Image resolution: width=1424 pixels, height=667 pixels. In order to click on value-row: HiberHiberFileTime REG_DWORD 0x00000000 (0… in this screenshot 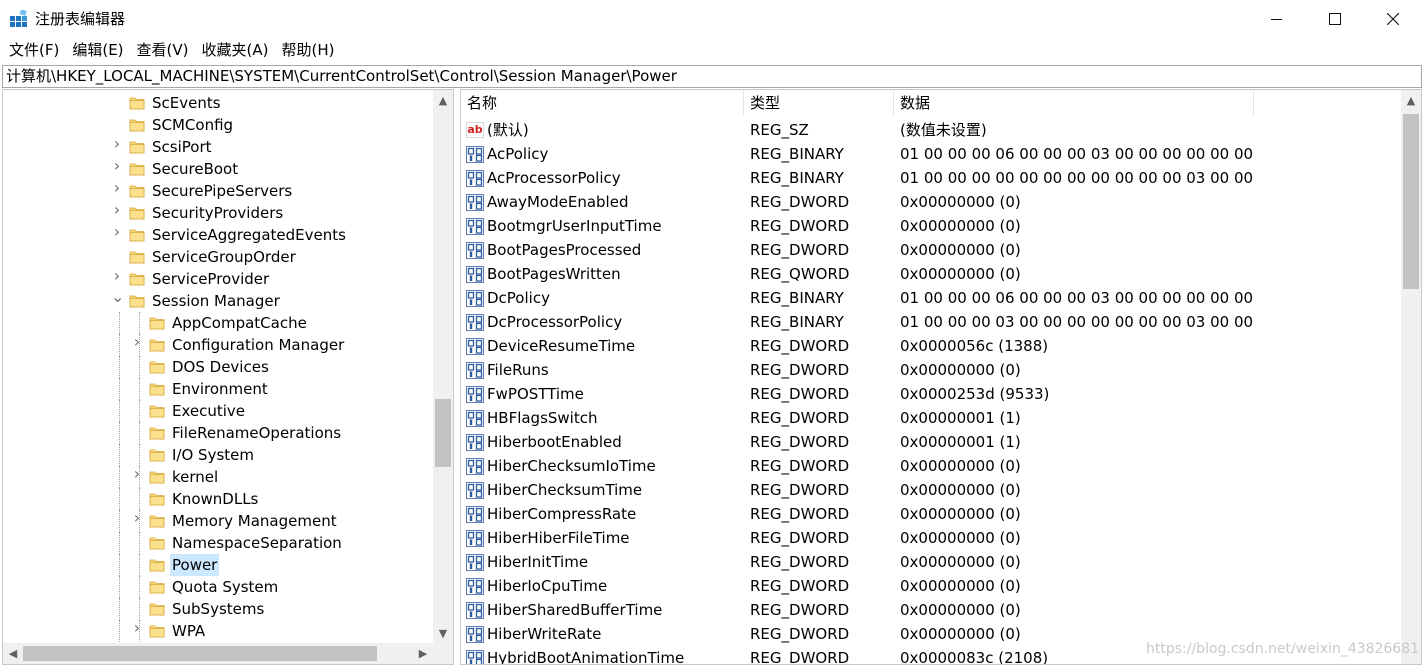, I will do `click(931, 538)`.